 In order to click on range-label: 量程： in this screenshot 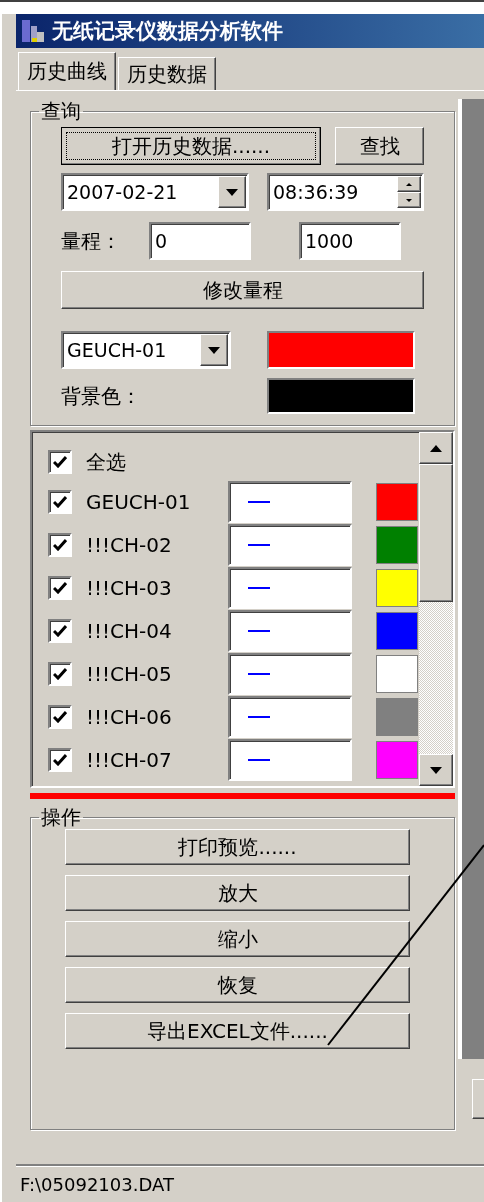, I will do `click(91, 241)`.